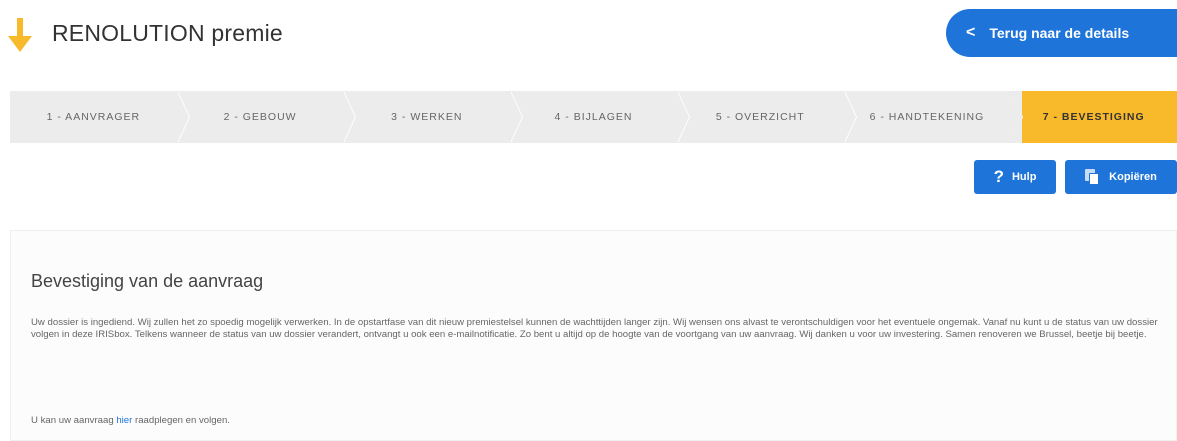 The height and width of the screenshot is (441, 1177). I want to click on step-gebouw: 2 - GEBOUW, so click(267, 117).